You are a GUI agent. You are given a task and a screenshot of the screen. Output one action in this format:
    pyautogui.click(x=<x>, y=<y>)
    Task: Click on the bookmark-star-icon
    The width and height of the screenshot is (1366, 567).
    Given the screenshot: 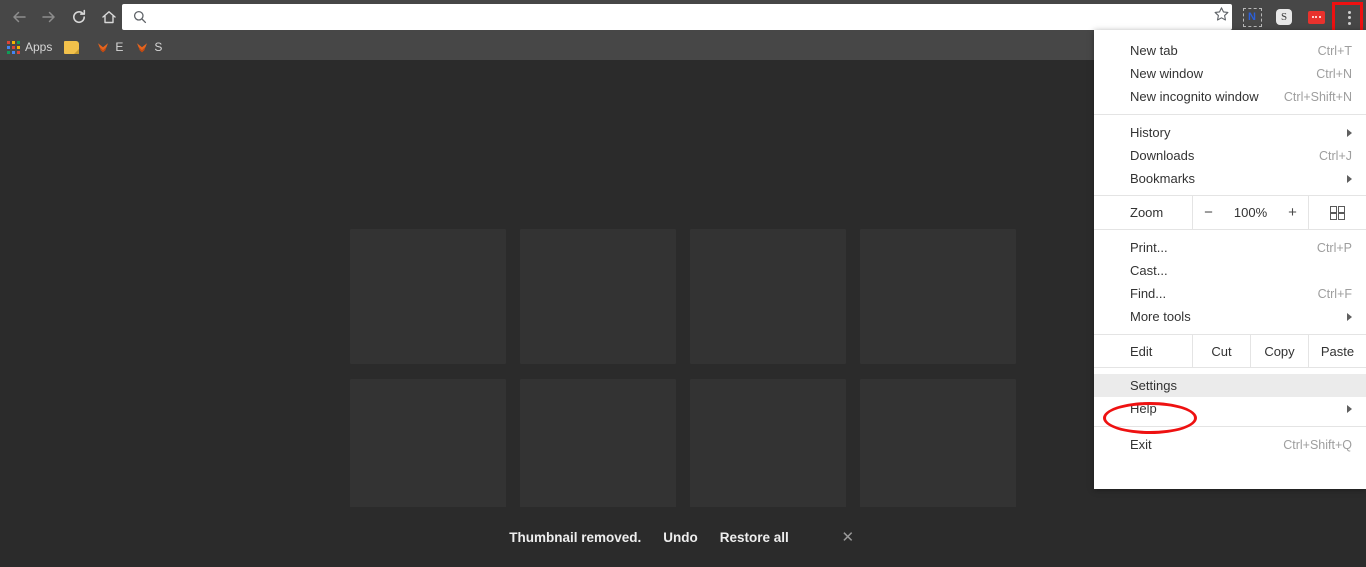 What is the action you would take?
    pyautogui.click(x=1221, y=17)
    